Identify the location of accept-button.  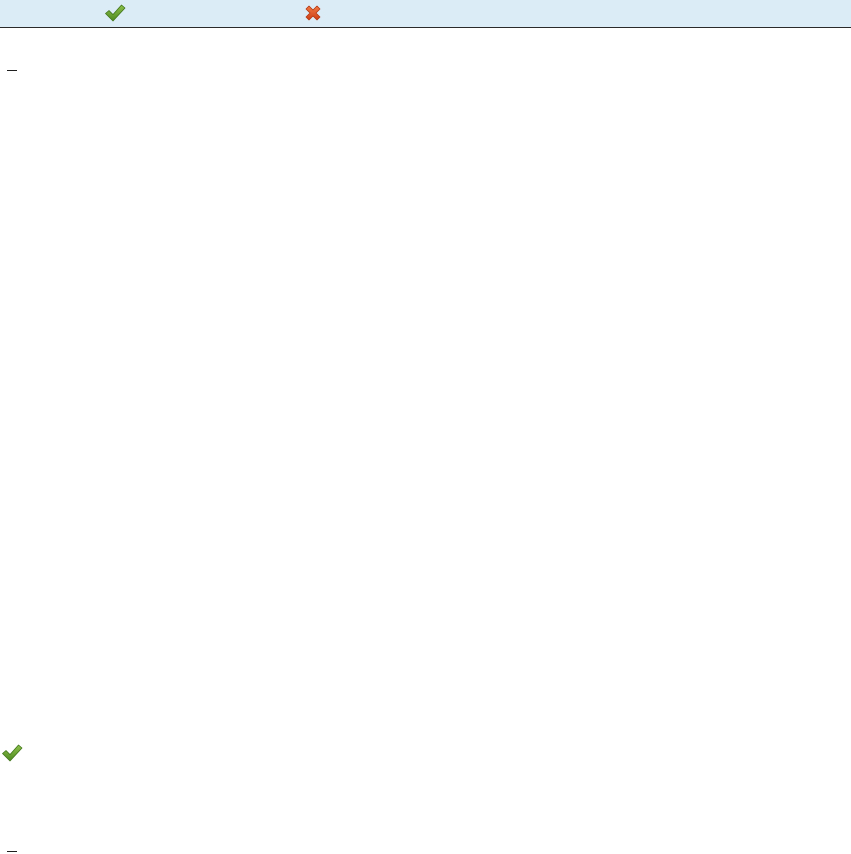
(115, 13).